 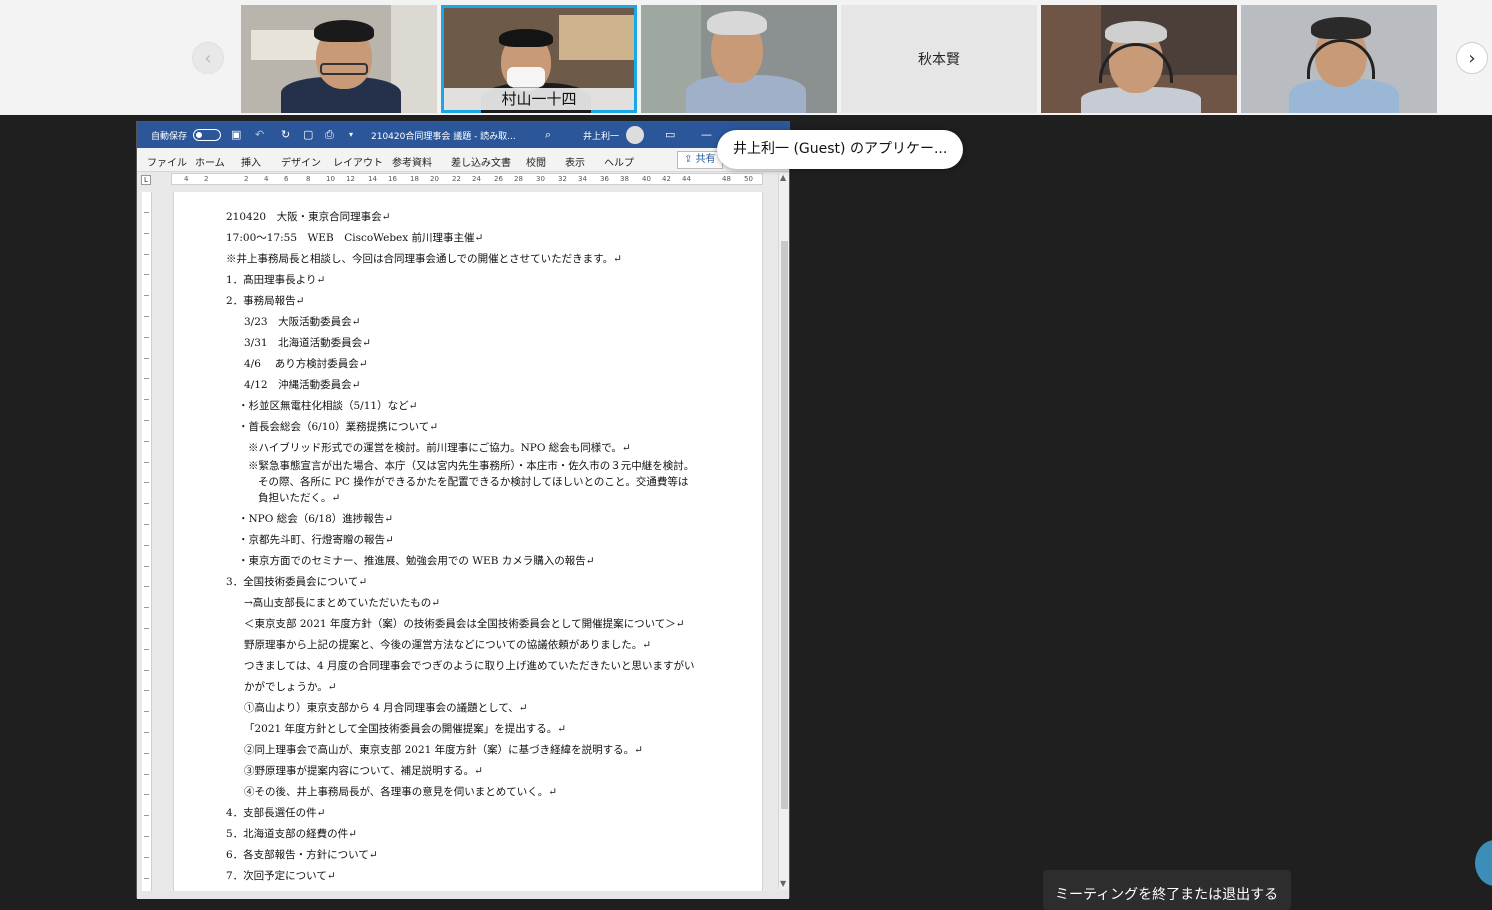 What do you see at coordinates (448, 645) in the screenshot?
I see `document-line: 野原理事から上記の提案と、今後の運営方法などについての協議依頼がありました。↵` at bounding box center [448, 645].